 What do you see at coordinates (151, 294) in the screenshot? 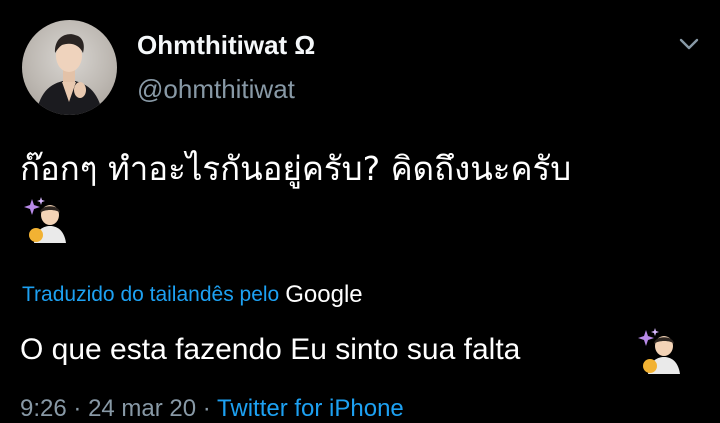
I see `translation-label: Traduzido do tailandês pelo` at bounding box center [151, 294].